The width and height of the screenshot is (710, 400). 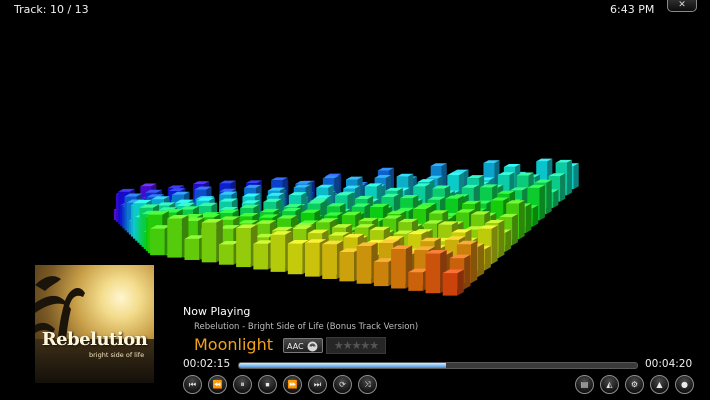 What do you see at coordinates (632, 9) in the screenshot?
I see `clock: 6:43 PM` at bounding box center [632, 9].